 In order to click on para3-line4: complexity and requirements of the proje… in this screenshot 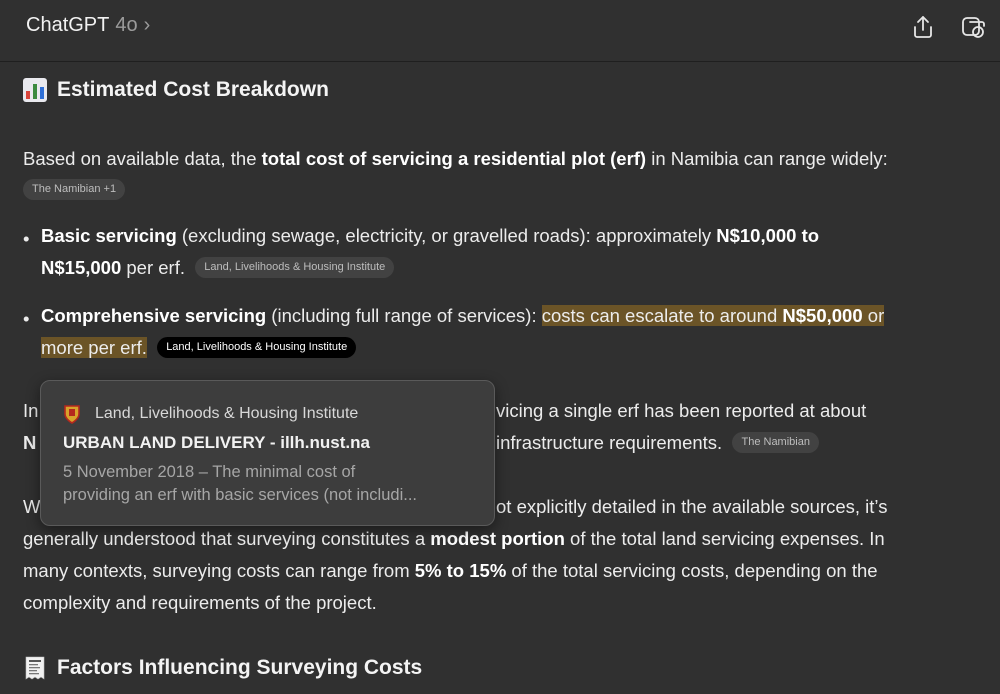, I will do `click(200, 602)`.